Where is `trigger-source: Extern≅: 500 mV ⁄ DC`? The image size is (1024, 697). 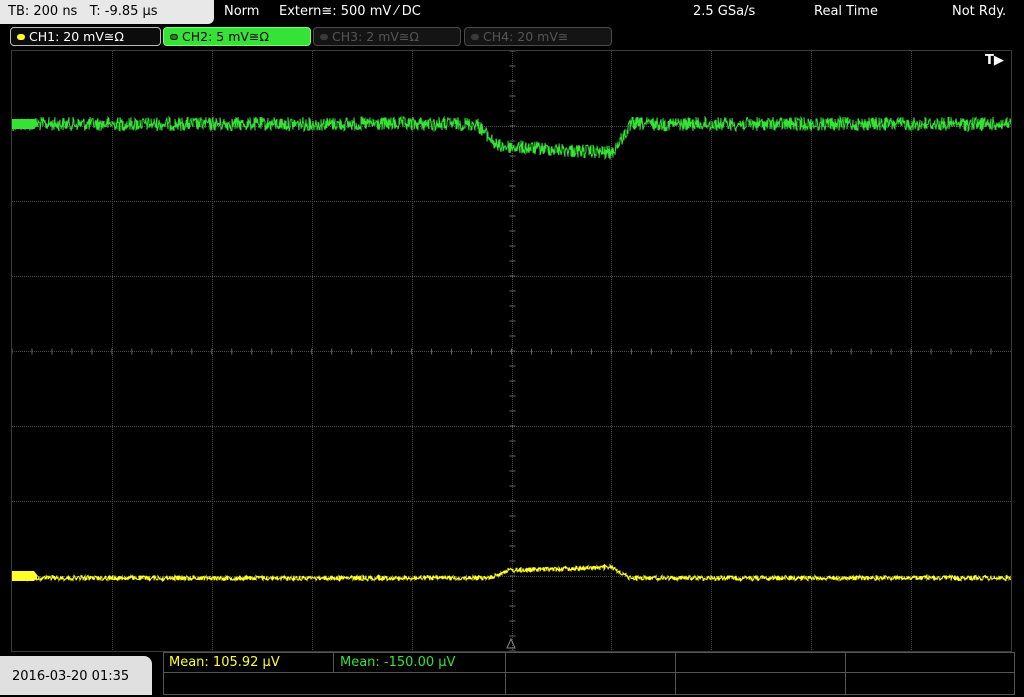
trigger-source: Extern≅: 500 mV ⁄ DC is located at coordinates (350, 12).